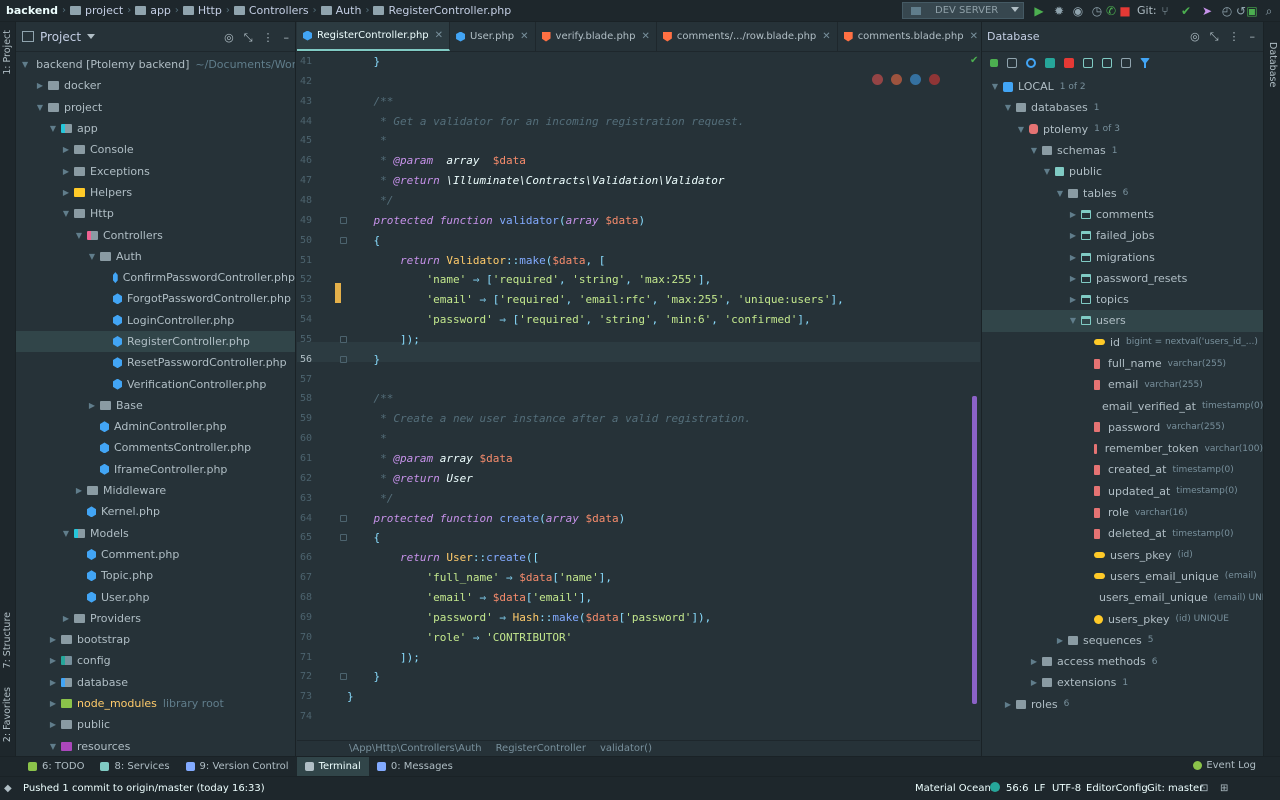  I want to click on database-tree-item: deleted_at timestamp(0), so click(1122, 533).